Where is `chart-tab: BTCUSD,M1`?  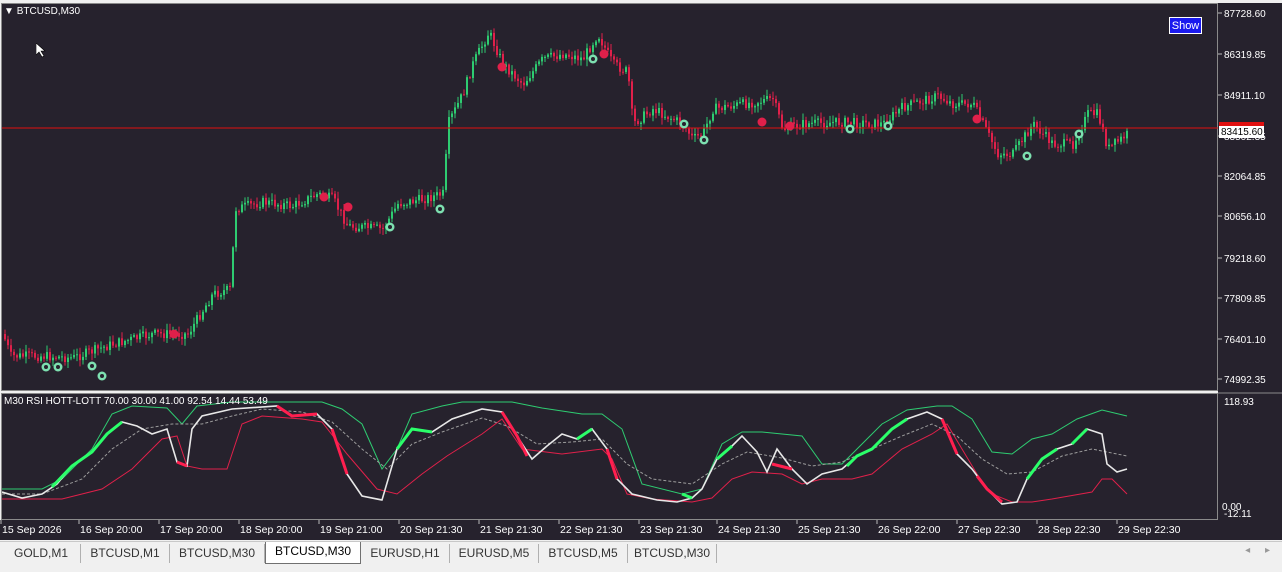
chart-tab: BTCUSD,M1 is located at coordinates (125, 553).